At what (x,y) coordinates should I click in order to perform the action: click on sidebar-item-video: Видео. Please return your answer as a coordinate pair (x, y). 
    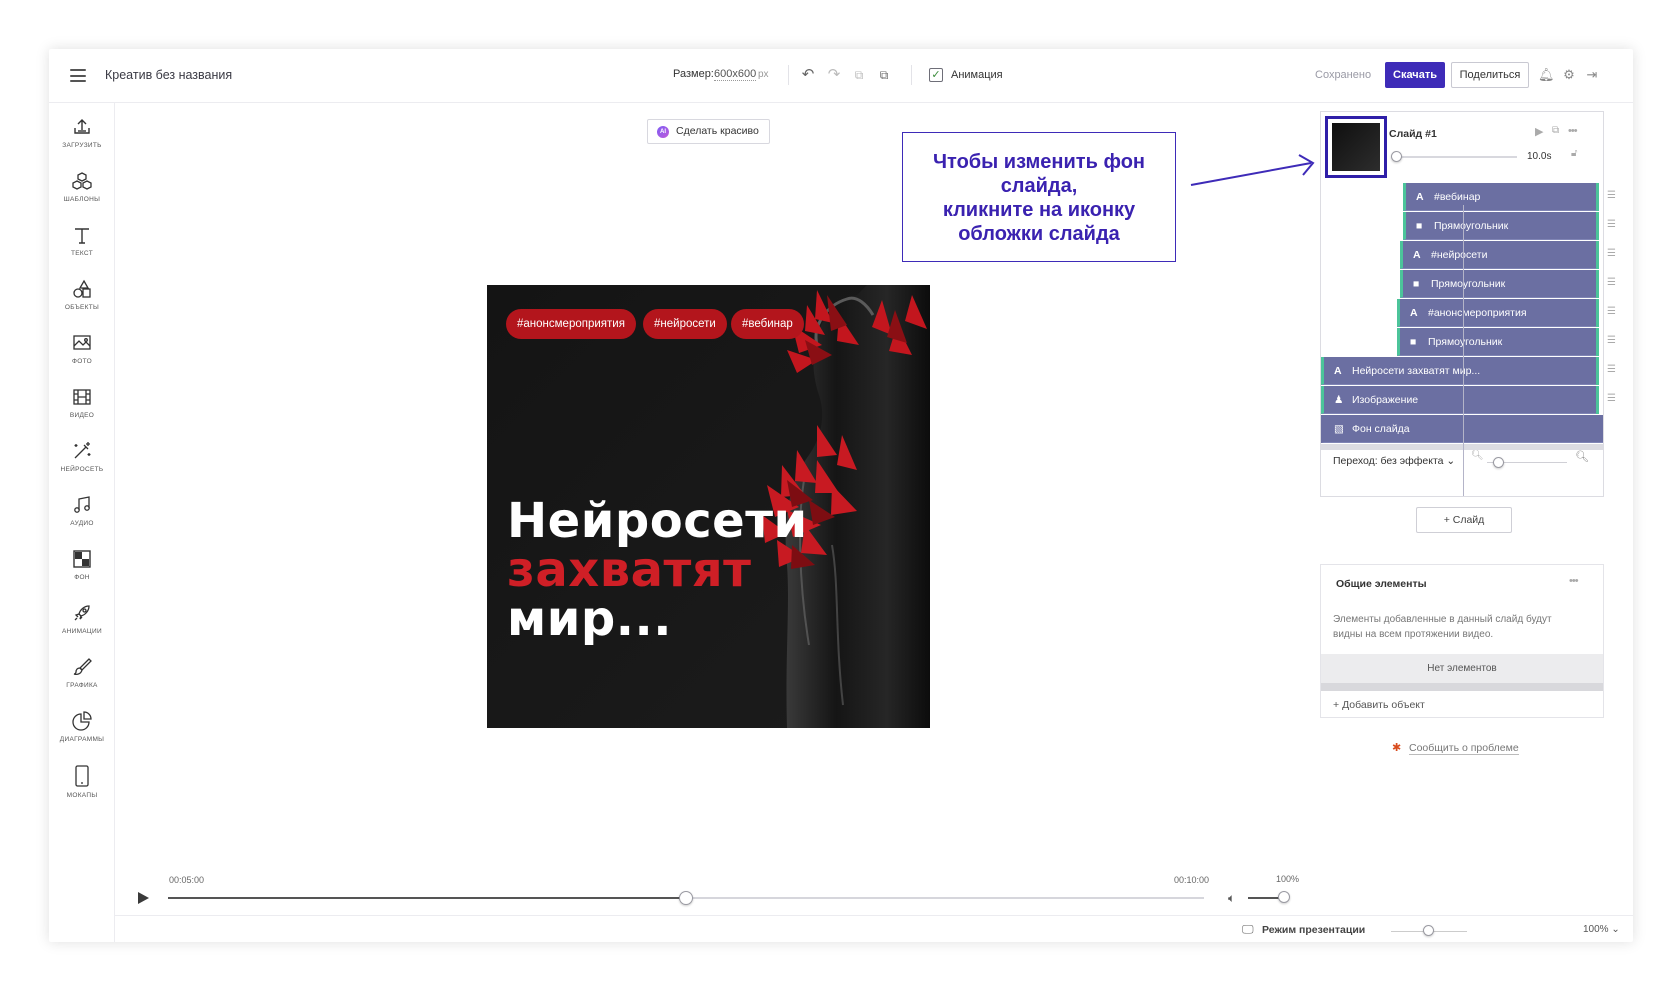
    Looking at the image, I should click on (82, 413).